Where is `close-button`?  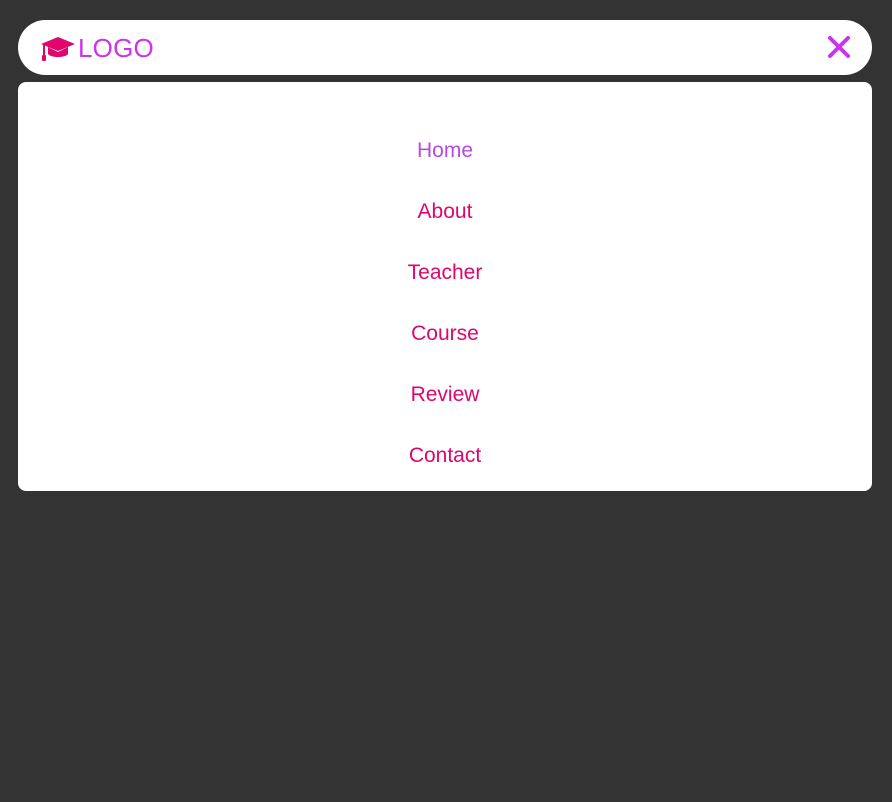
close-button is located at coordinates (839, 47).